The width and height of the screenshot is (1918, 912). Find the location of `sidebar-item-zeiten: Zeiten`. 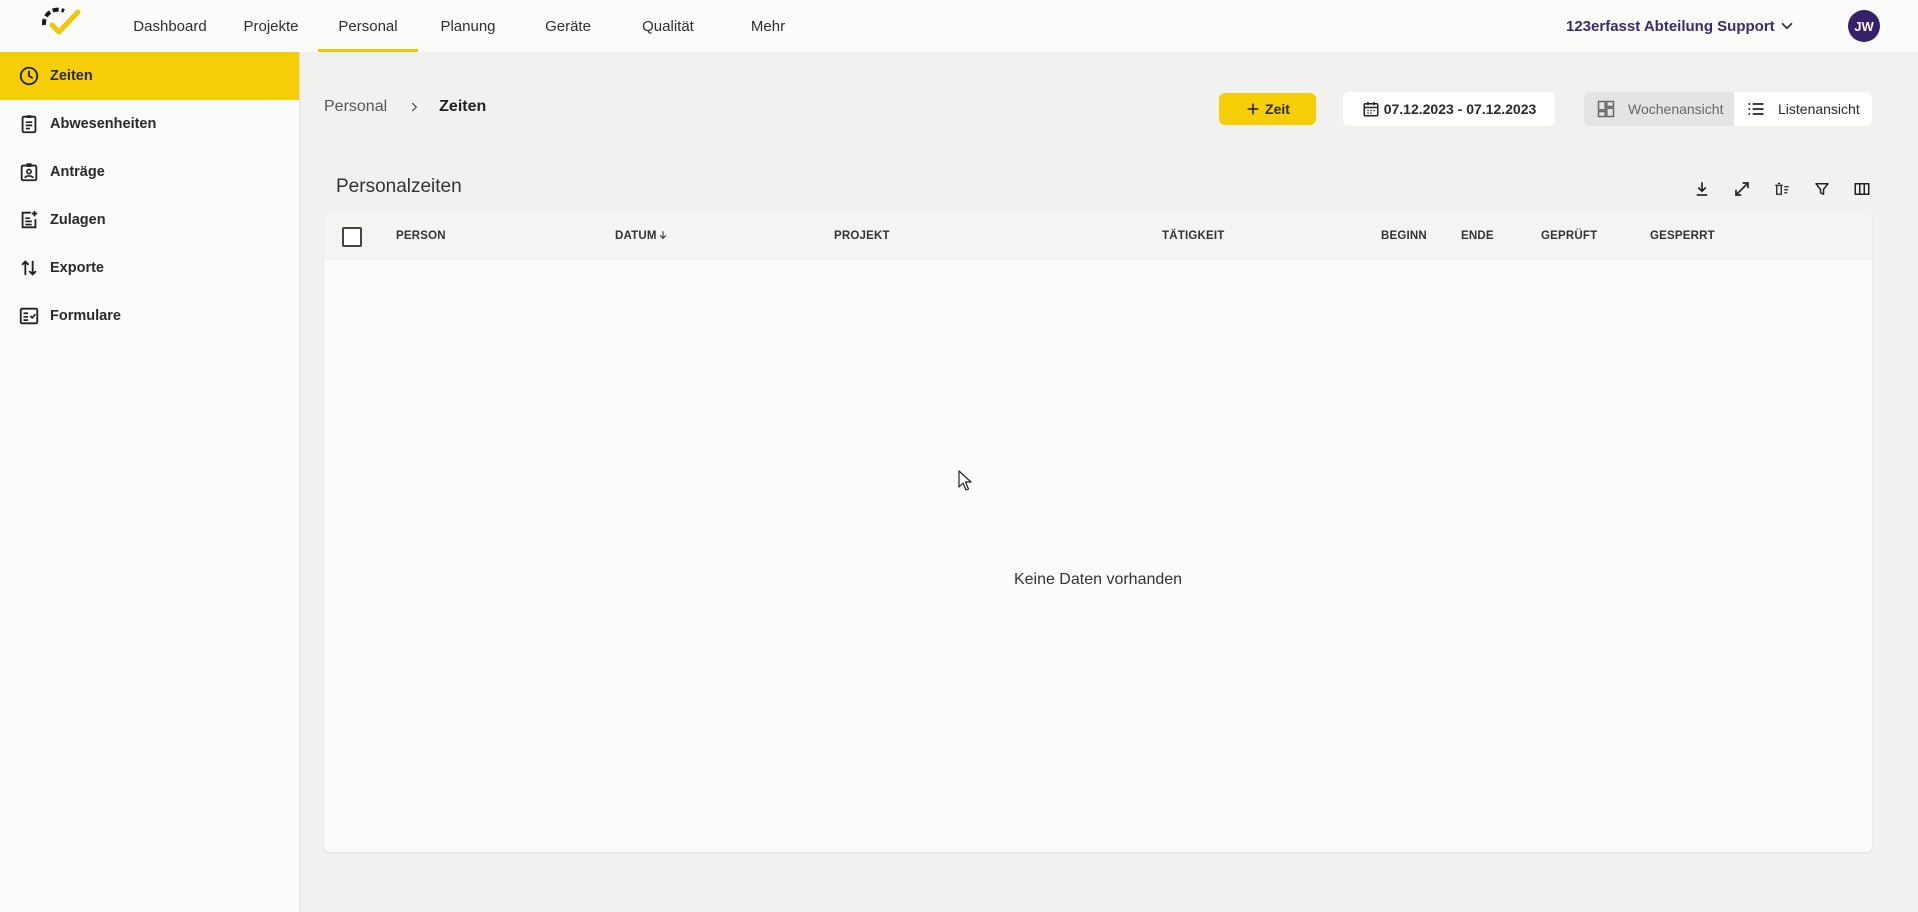

sidebar-item-zeiten: Zeiten is located at coordinates (149, 76).